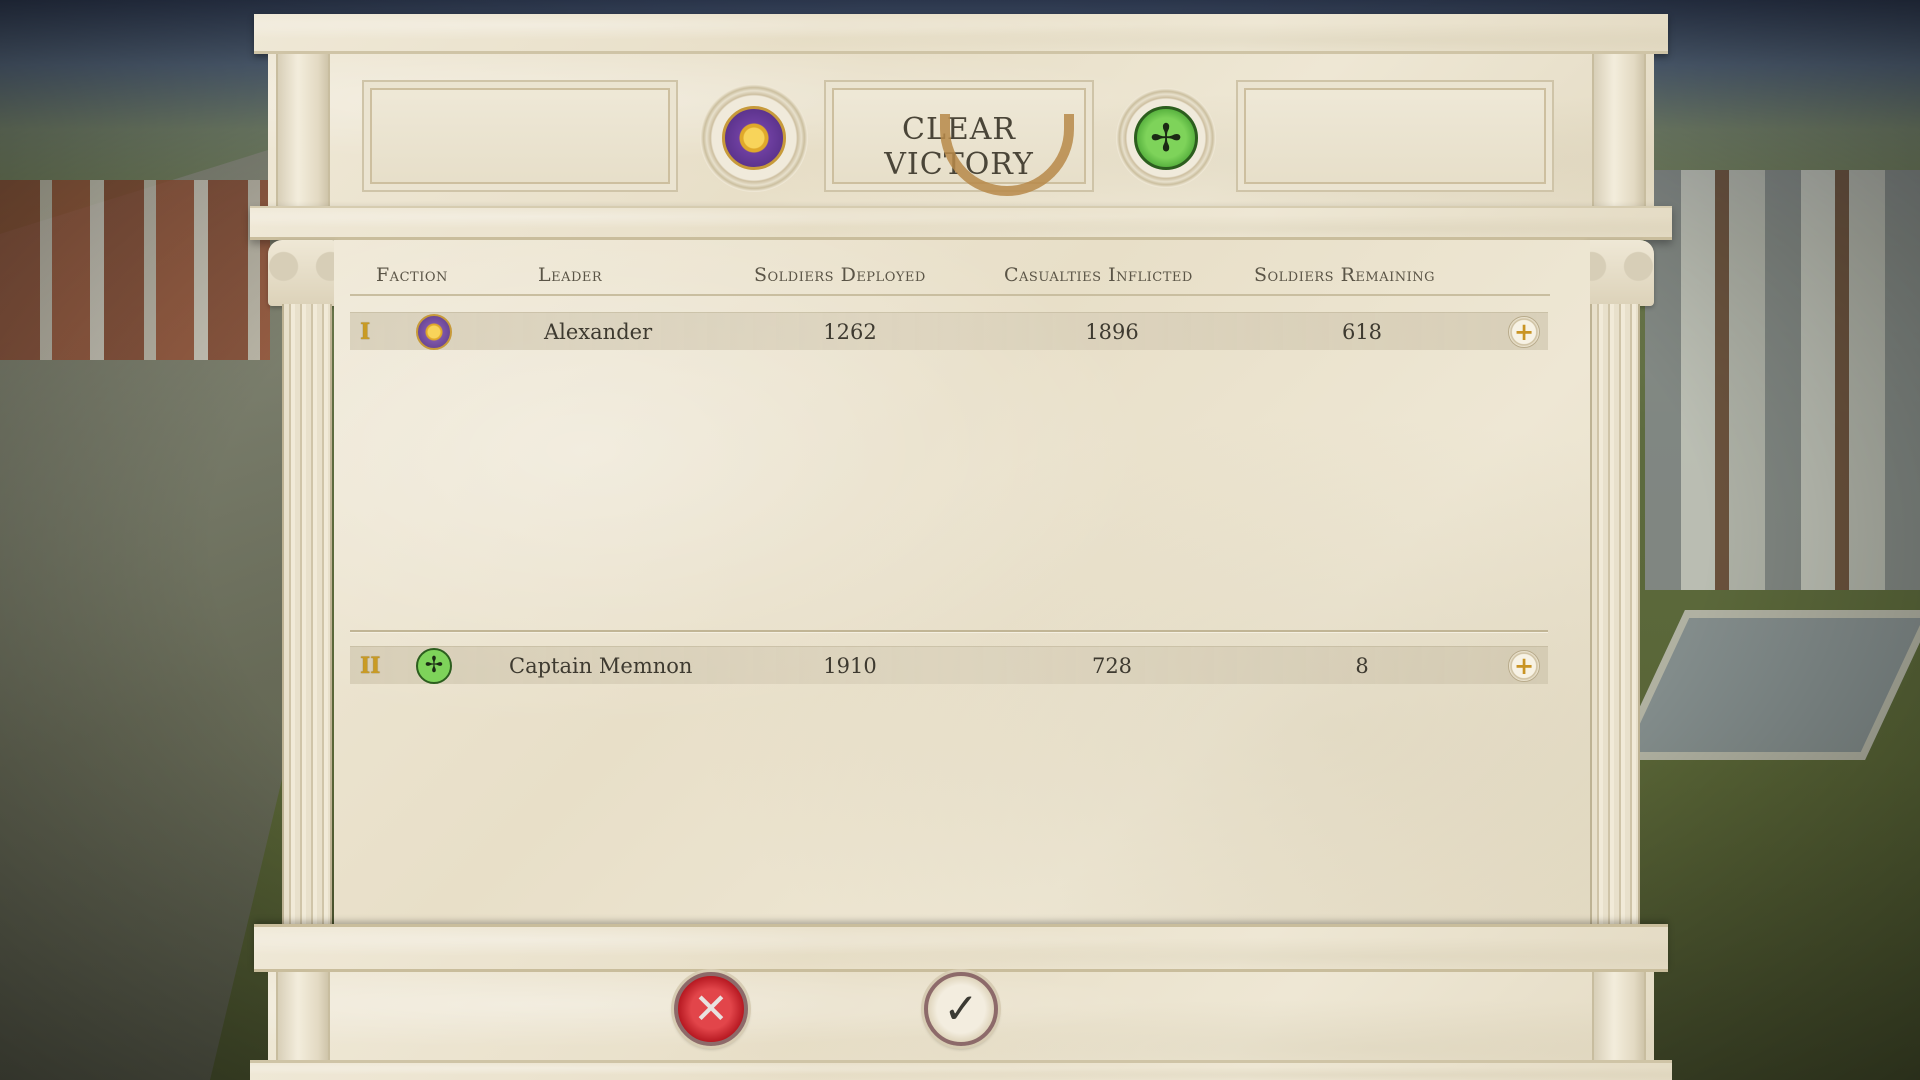 The image size is (1920, 1080). I want to click on accept-results-button: ✓, so click(961, 1009).